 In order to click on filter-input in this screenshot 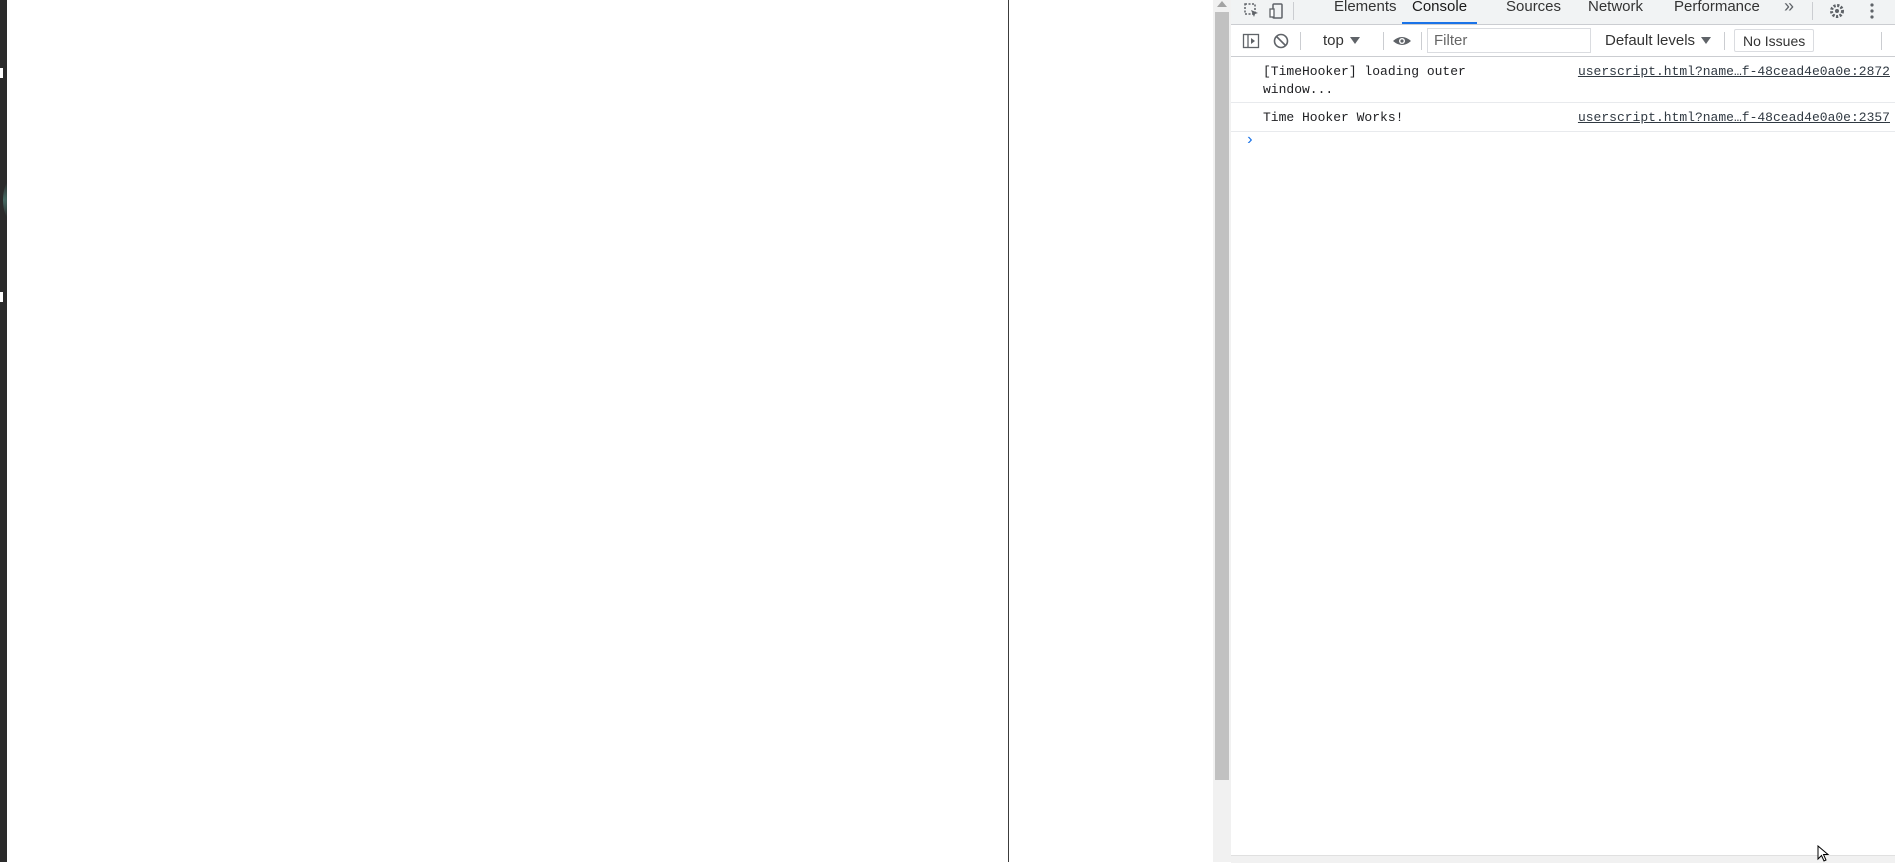, I will do `click(1509, 40)`.